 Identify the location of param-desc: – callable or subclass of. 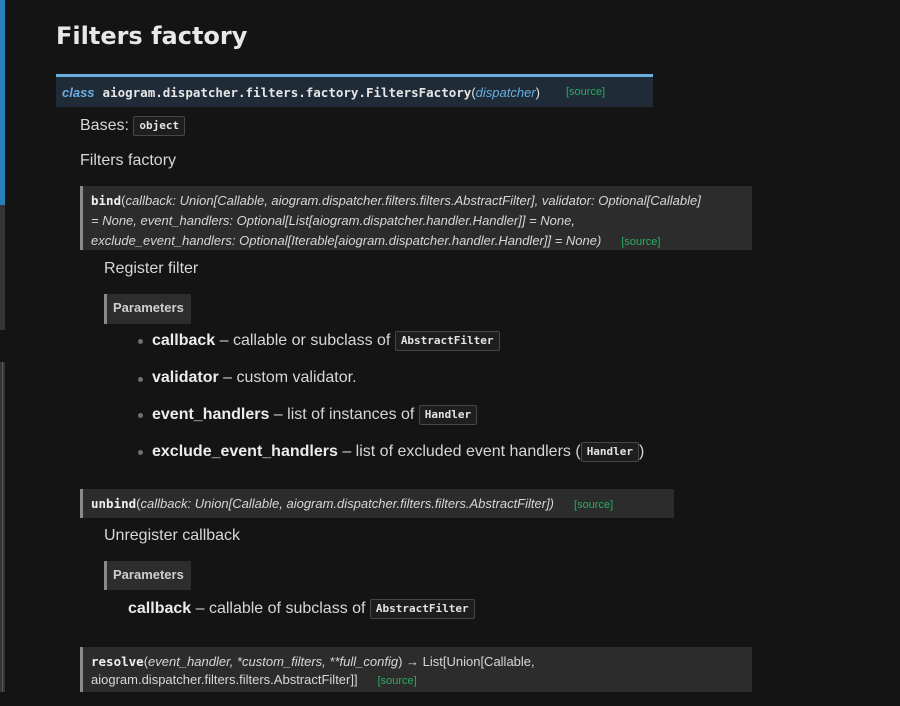
(305, 341).